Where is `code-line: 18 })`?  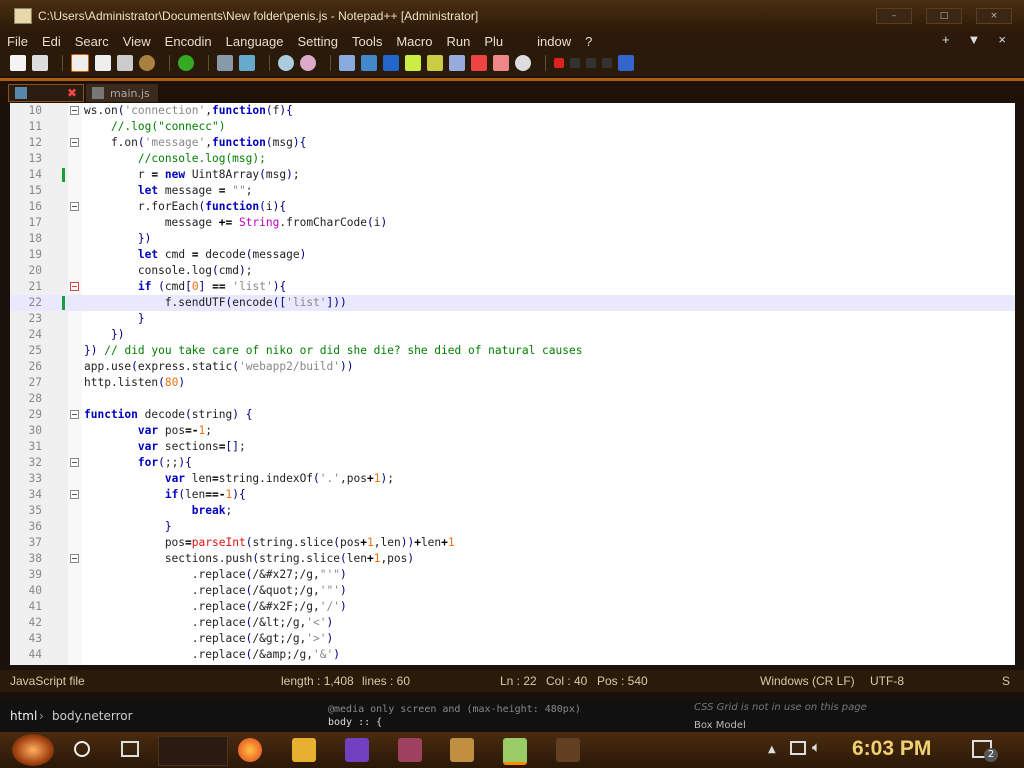
code-line: 18 }) is located at coordinates (512, 239).